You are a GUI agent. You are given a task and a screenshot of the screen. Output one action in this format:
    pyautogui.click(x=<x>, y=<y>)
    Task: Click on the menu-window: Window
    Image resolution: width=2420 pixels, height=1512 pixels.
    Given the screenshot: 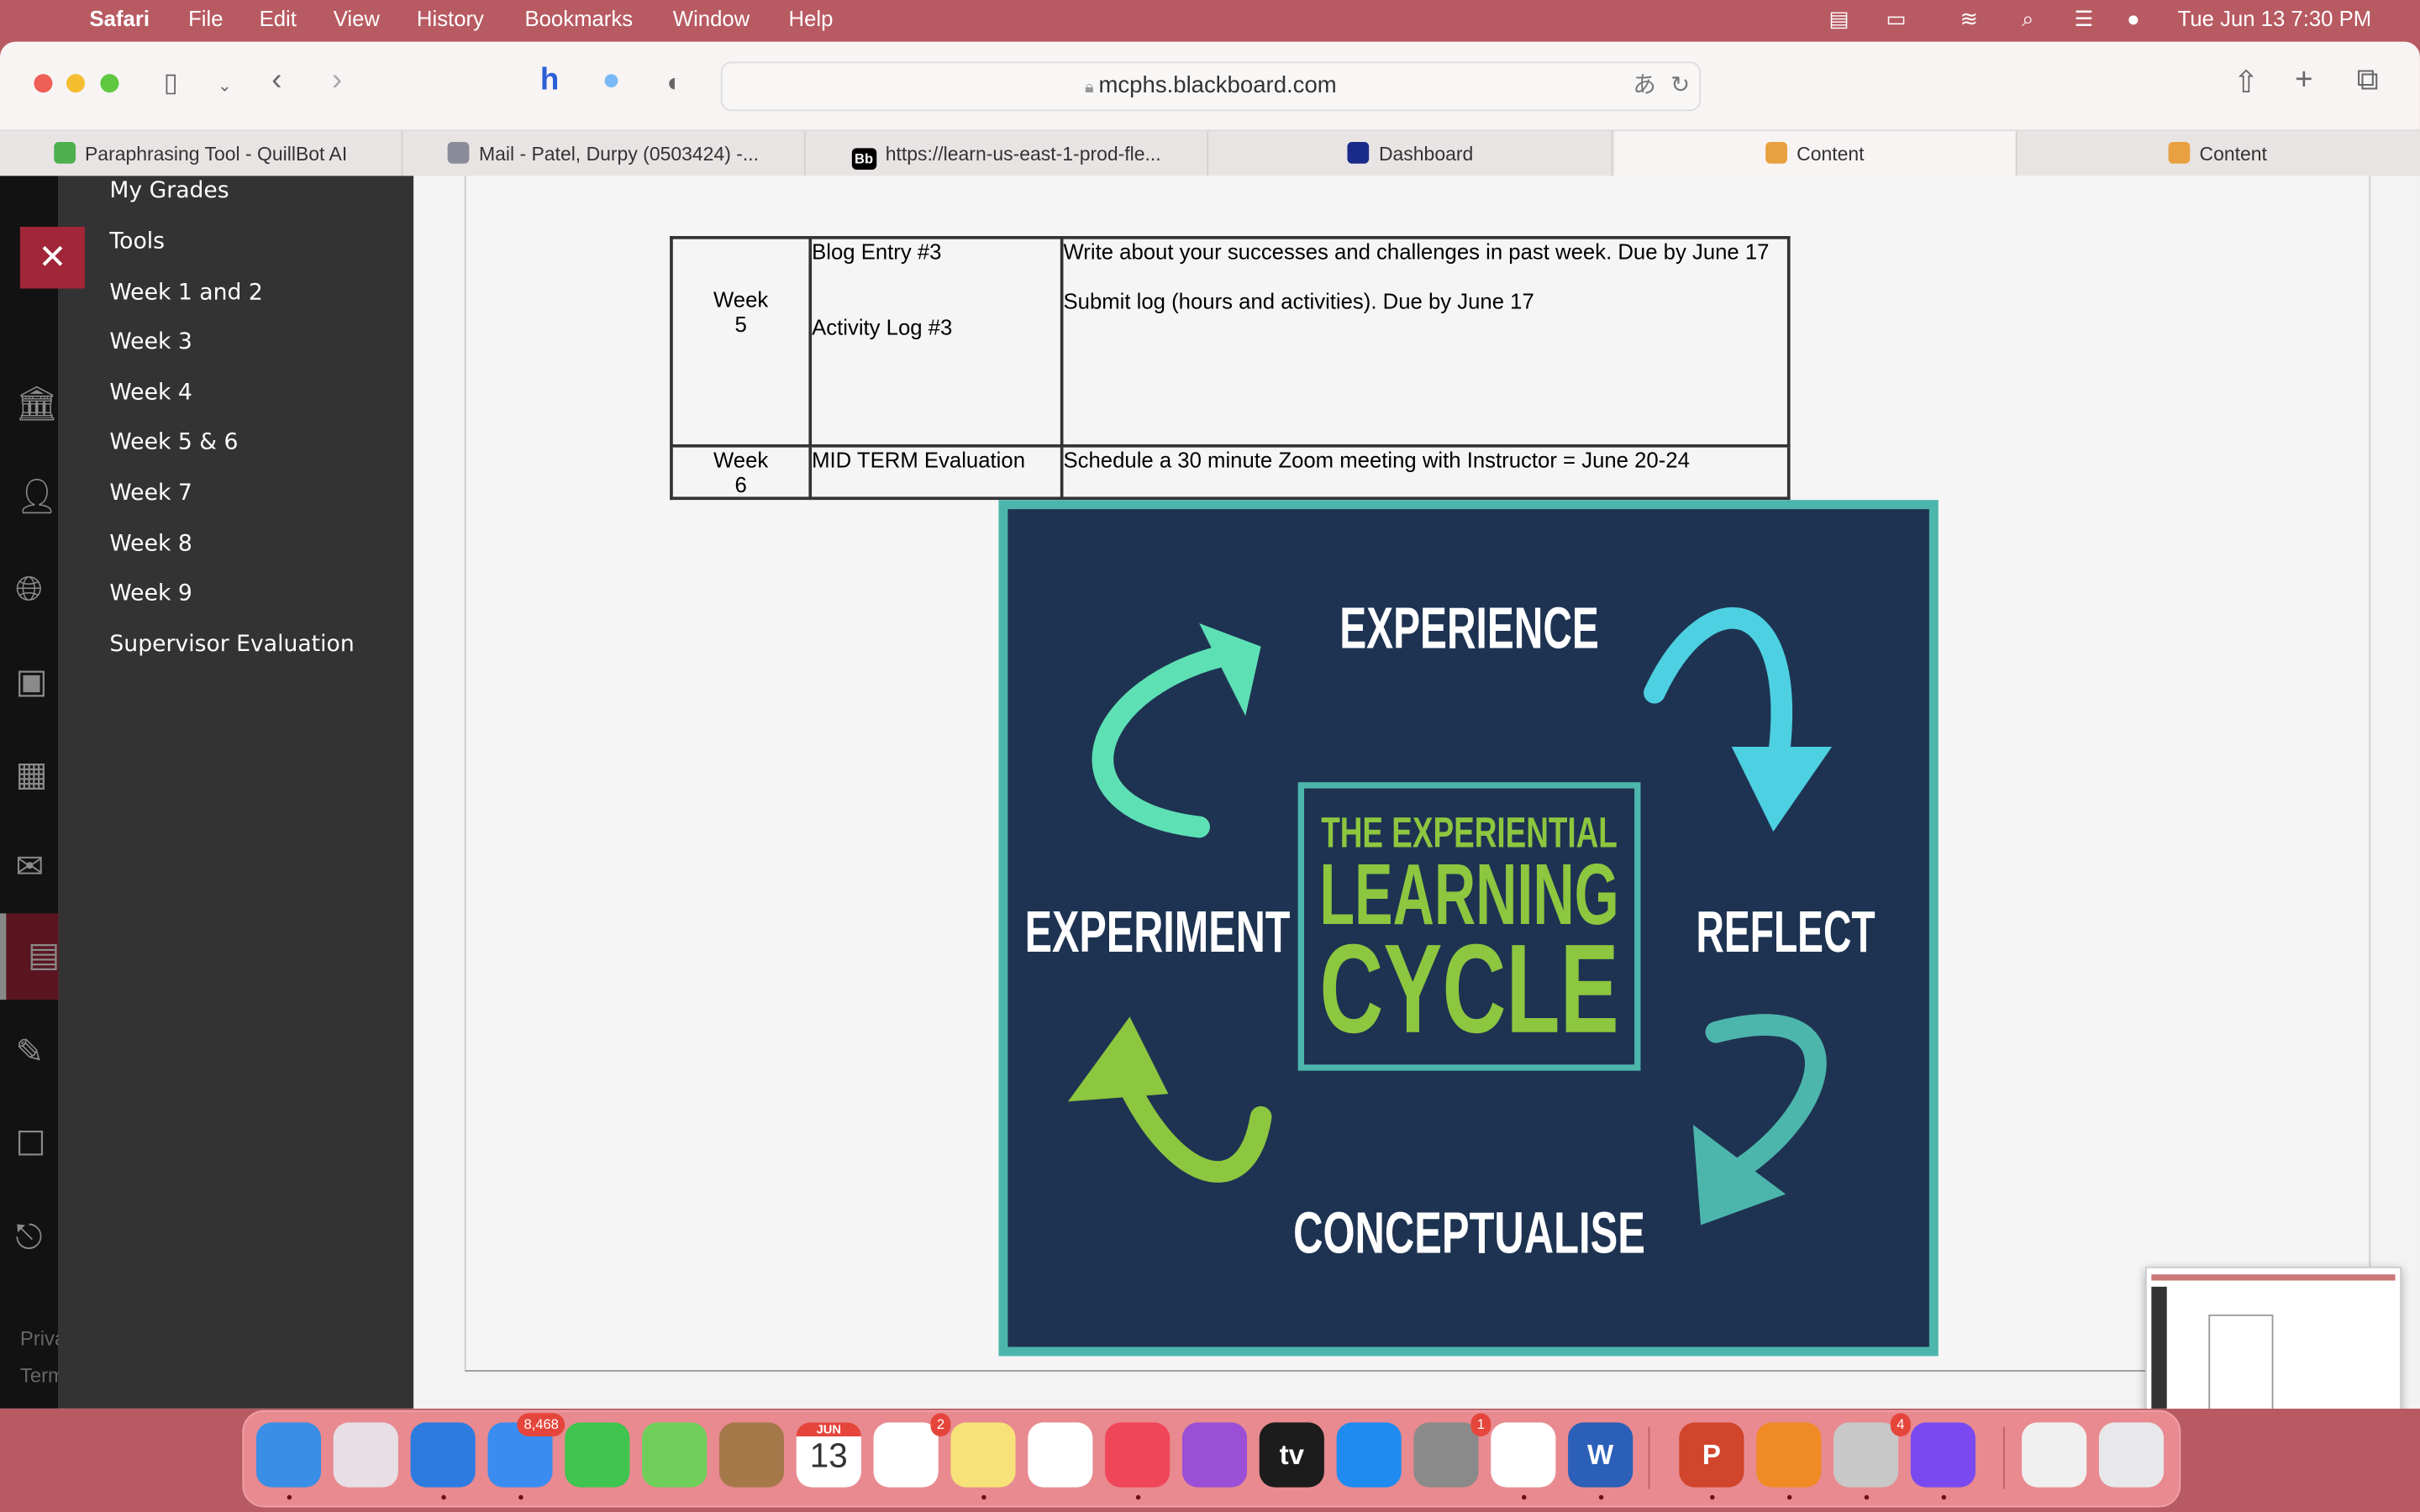 What is the action you would take?
    pyautogui.click(x=711, y=18)
    